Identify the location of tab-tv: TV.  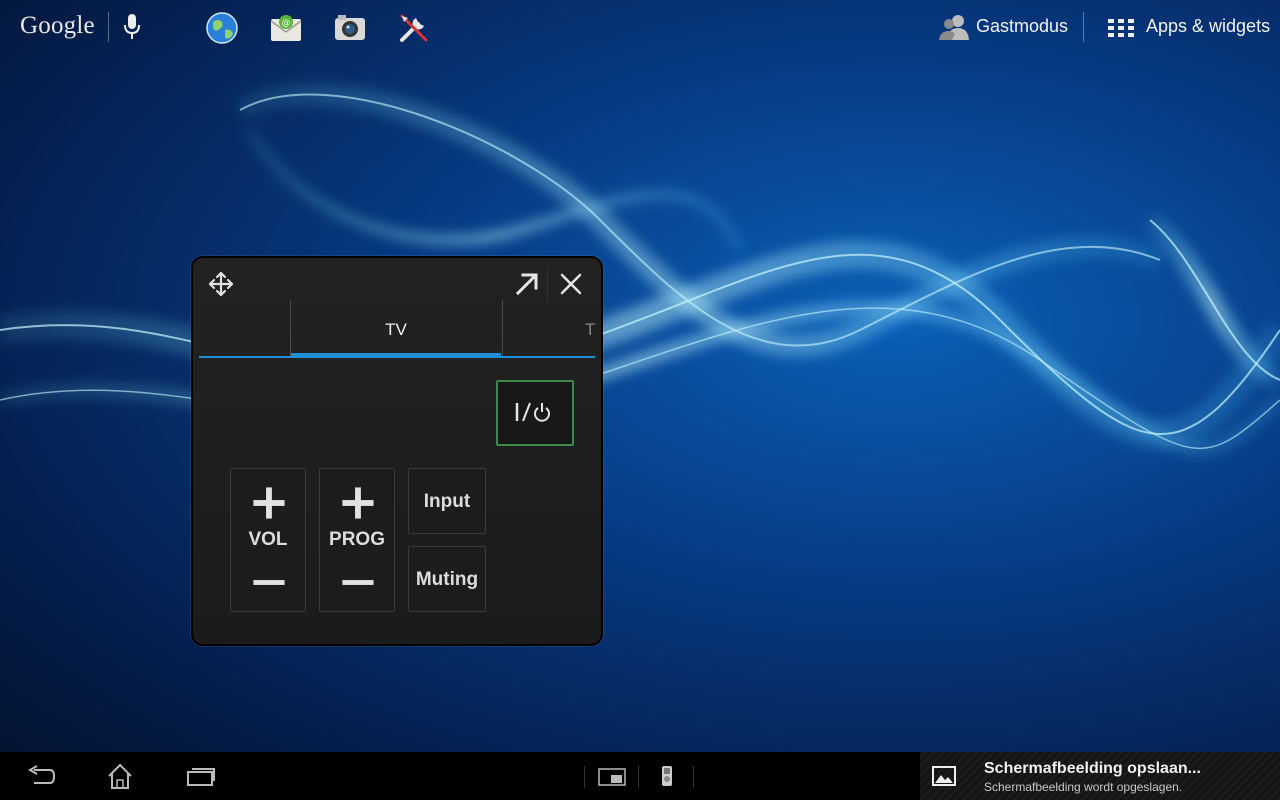
(396, 329).